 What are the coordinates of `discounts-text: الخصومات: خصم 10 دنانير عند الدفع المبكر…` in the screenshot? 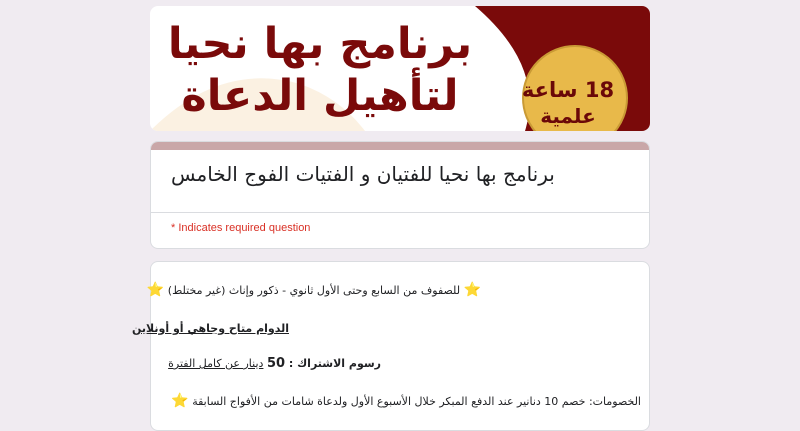 It's located at (416, 401).